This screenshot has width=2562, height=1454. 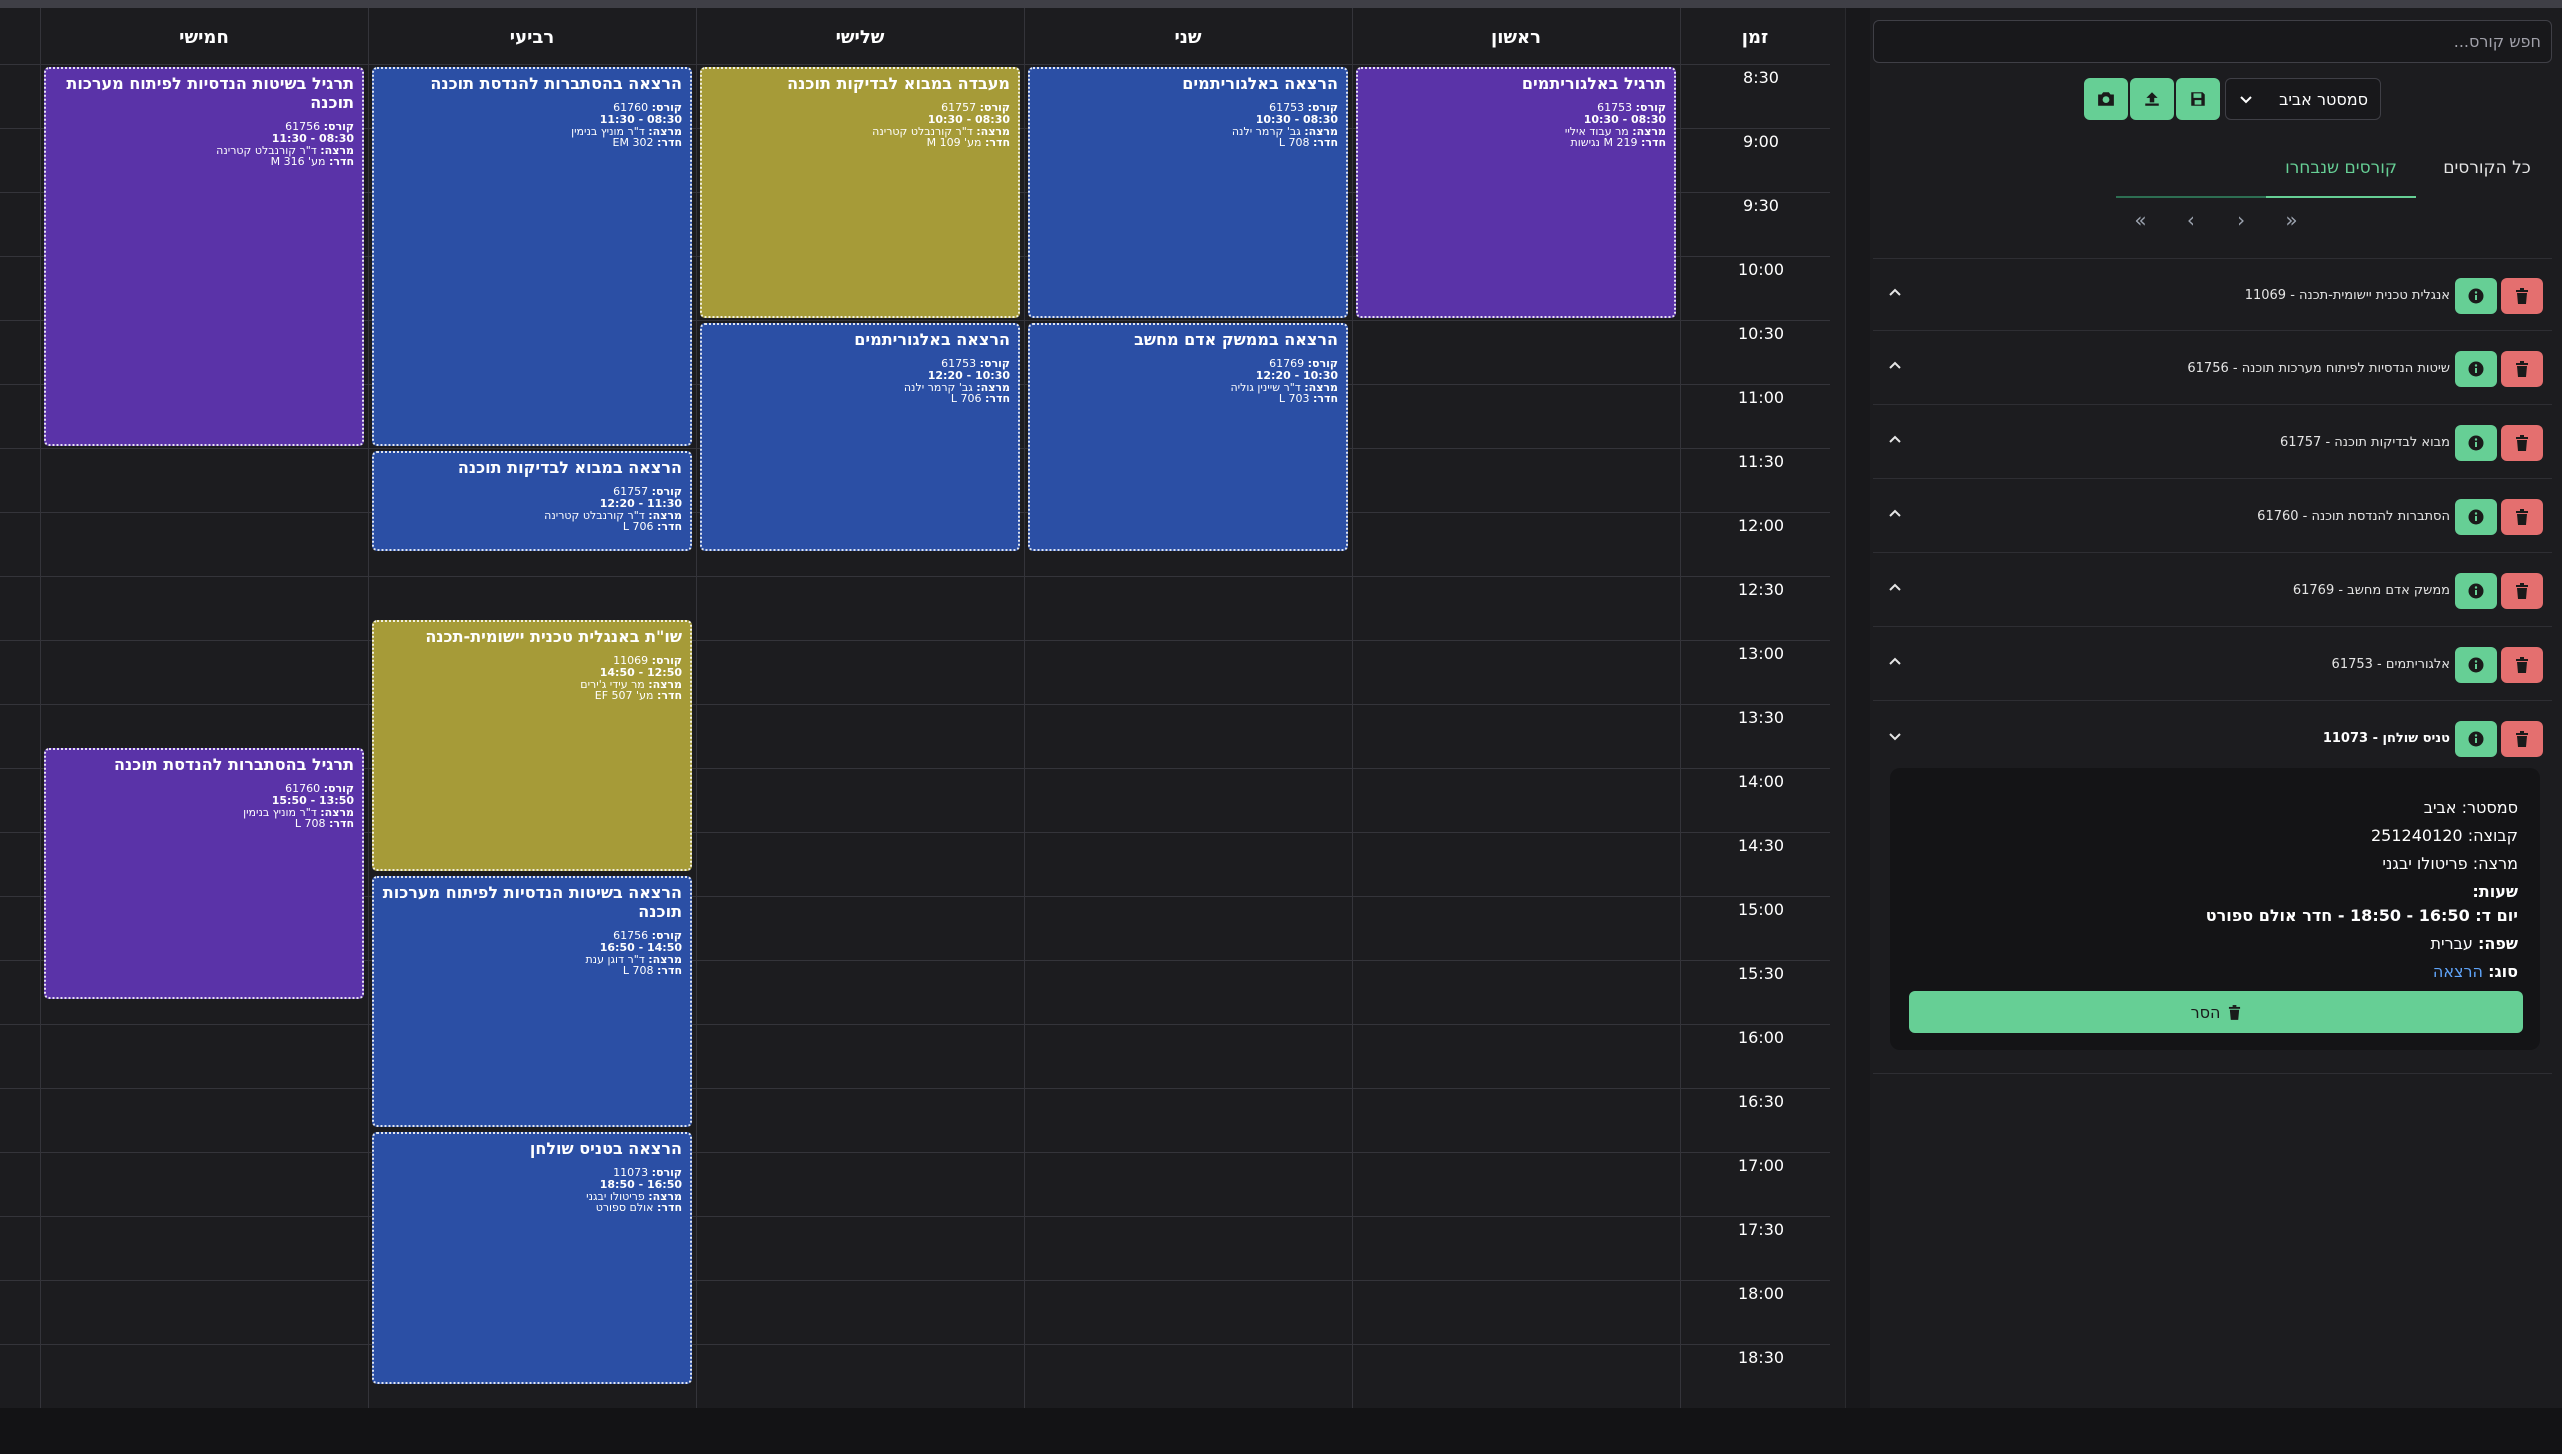 What do you see at coordinates (1761, 525) in the screenshot?
I see `time-label: 12:00` at bounding box center [1761, 525].